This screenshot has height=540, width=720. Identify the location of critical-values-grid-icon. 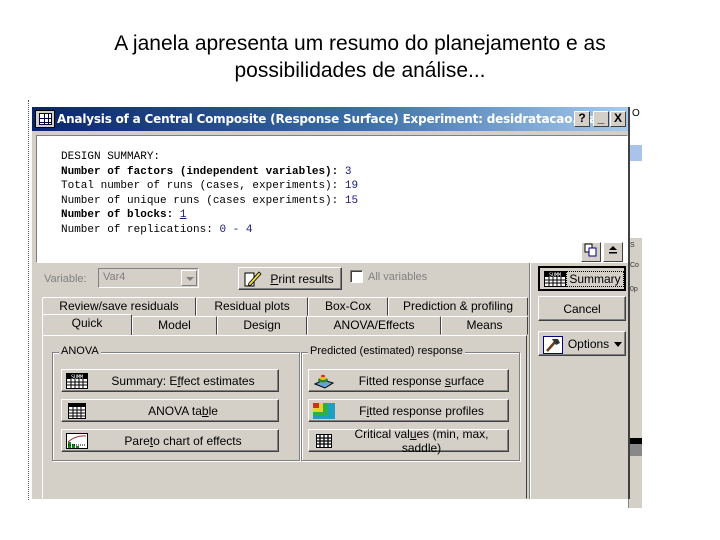
(324, 441).